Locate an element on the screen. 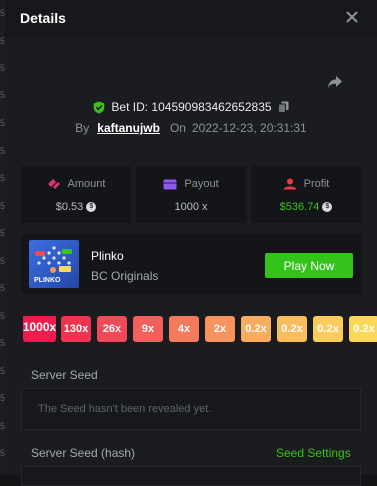 Image resolution: width=377 pixels, height=486 pixels. bet-author-row: By kaftanujwb On 2022-12-23, 20:31:31 is located at coordinates (191, 128).